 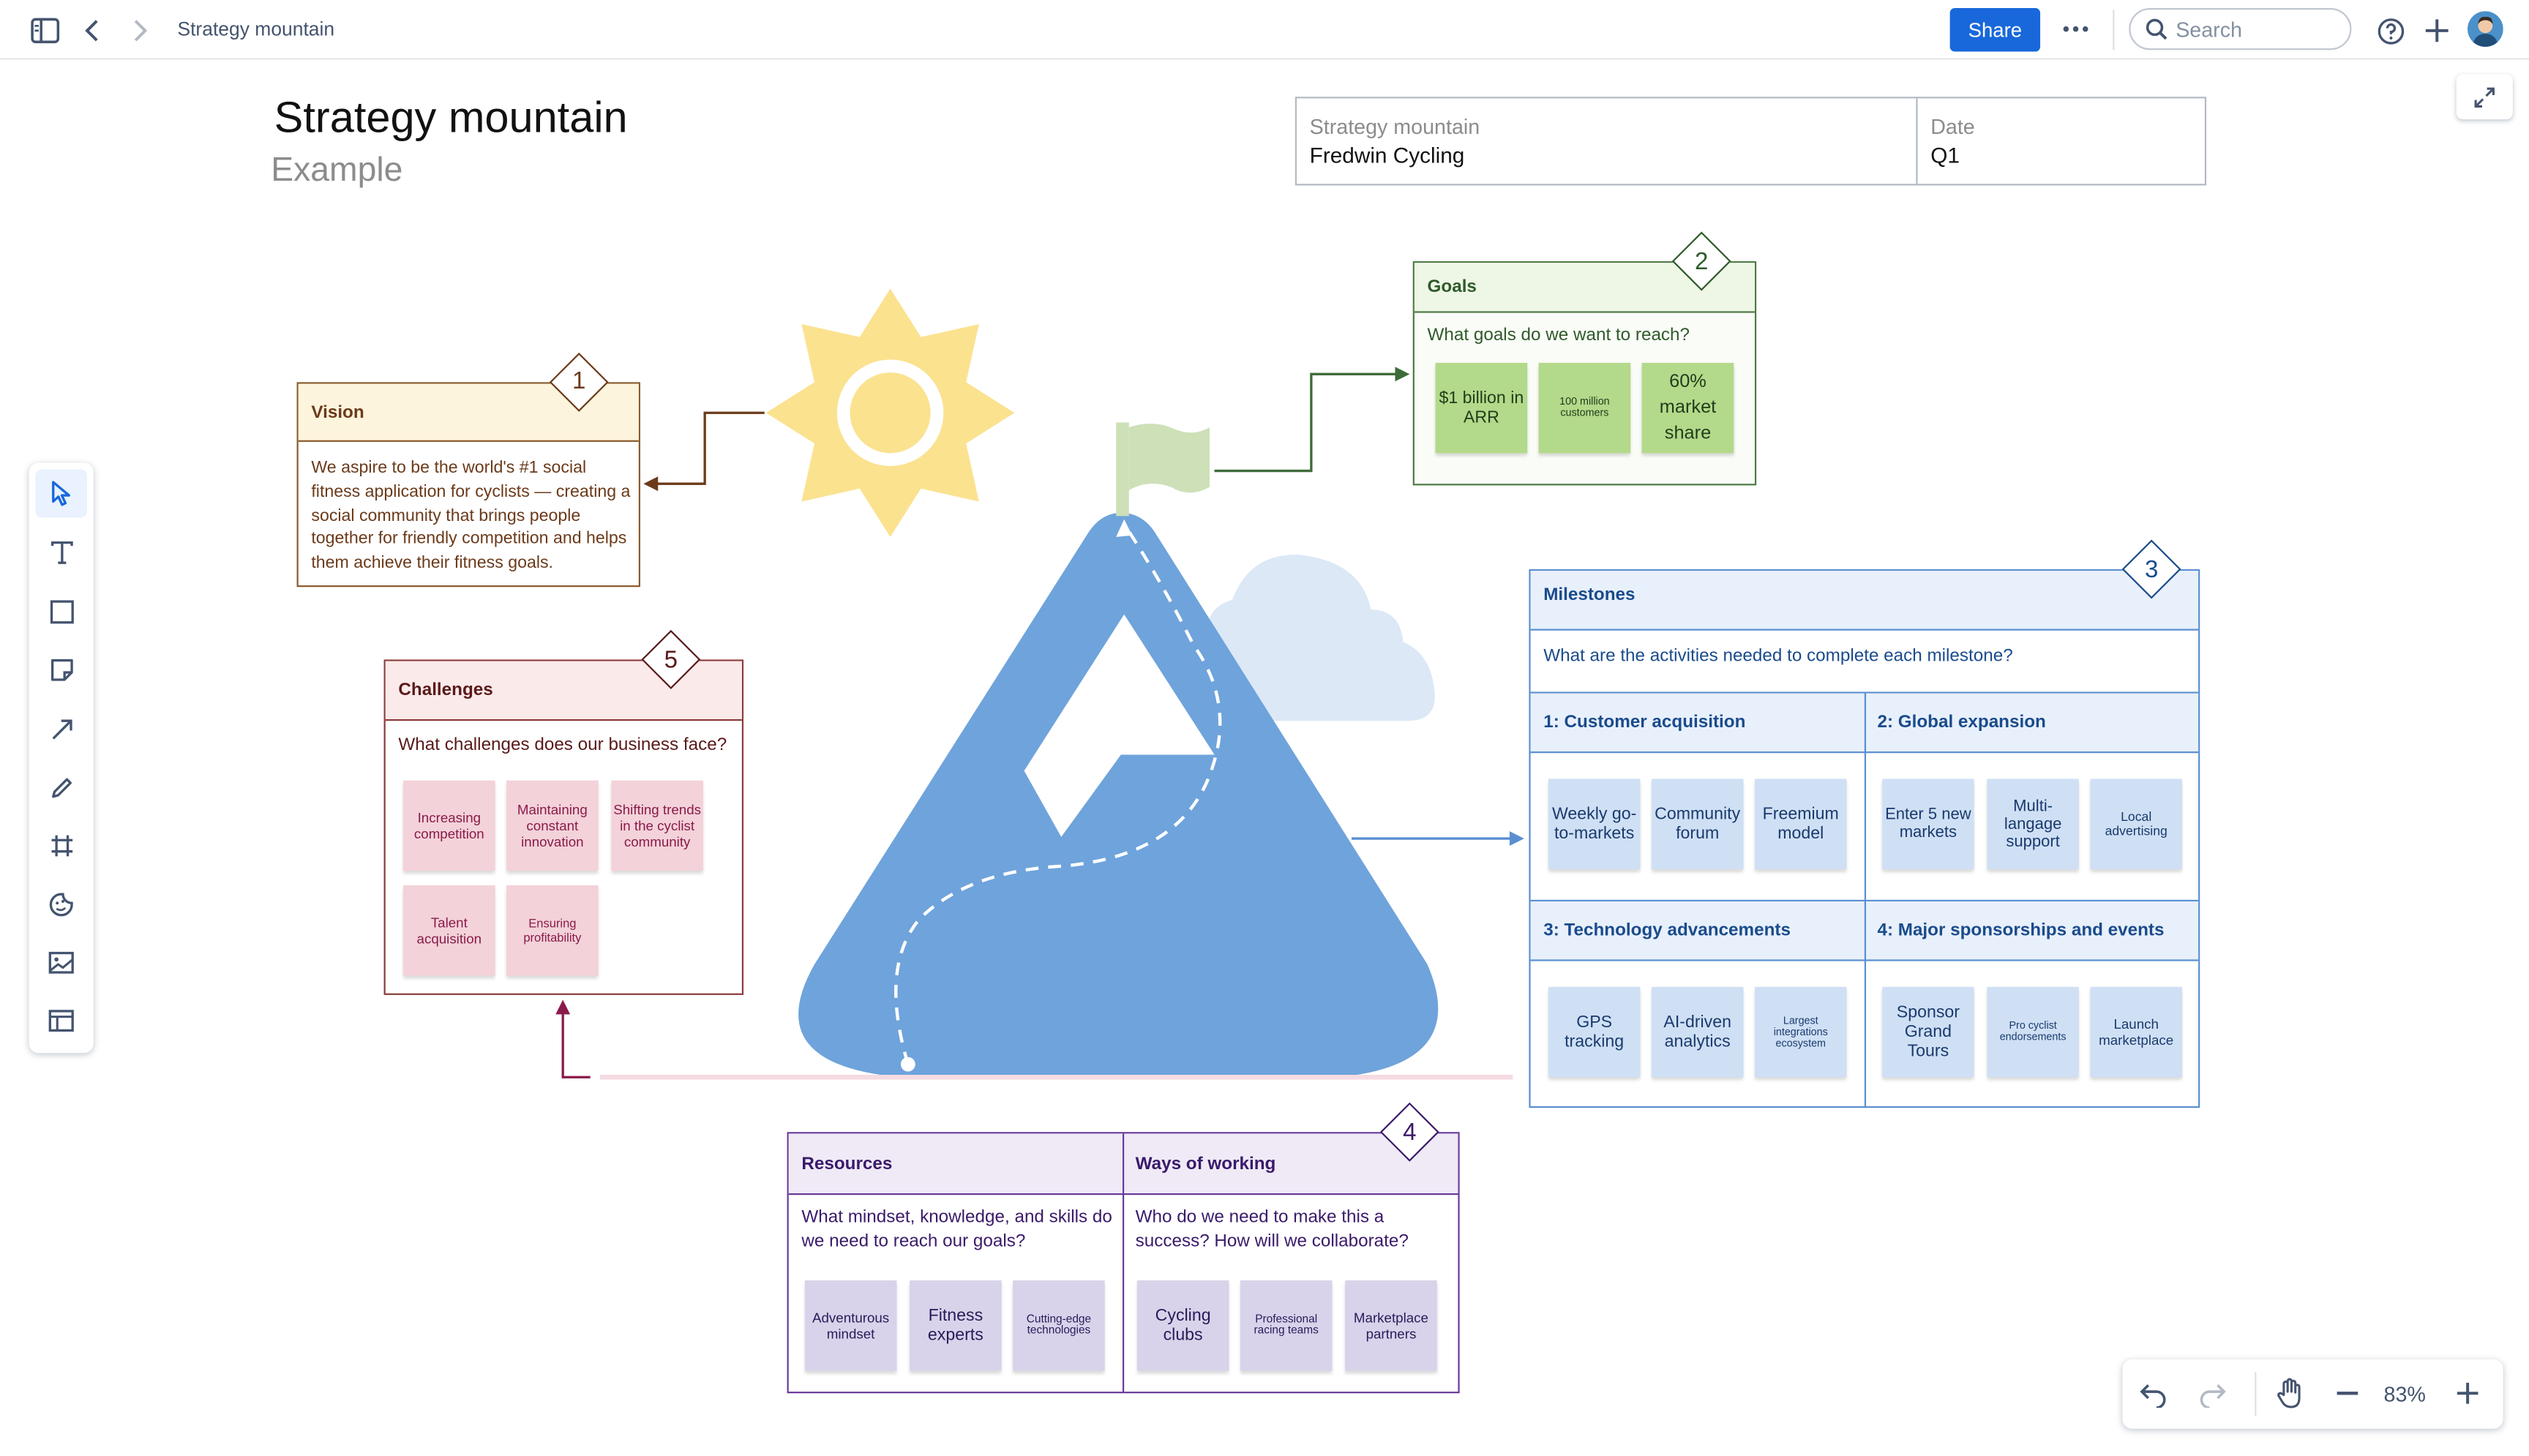 What do you see at coordinates (1928, 1032) in the screenshot?
I see `sticky-note: Sponsor Grand Tours` at bounding box center [1928, 1032].